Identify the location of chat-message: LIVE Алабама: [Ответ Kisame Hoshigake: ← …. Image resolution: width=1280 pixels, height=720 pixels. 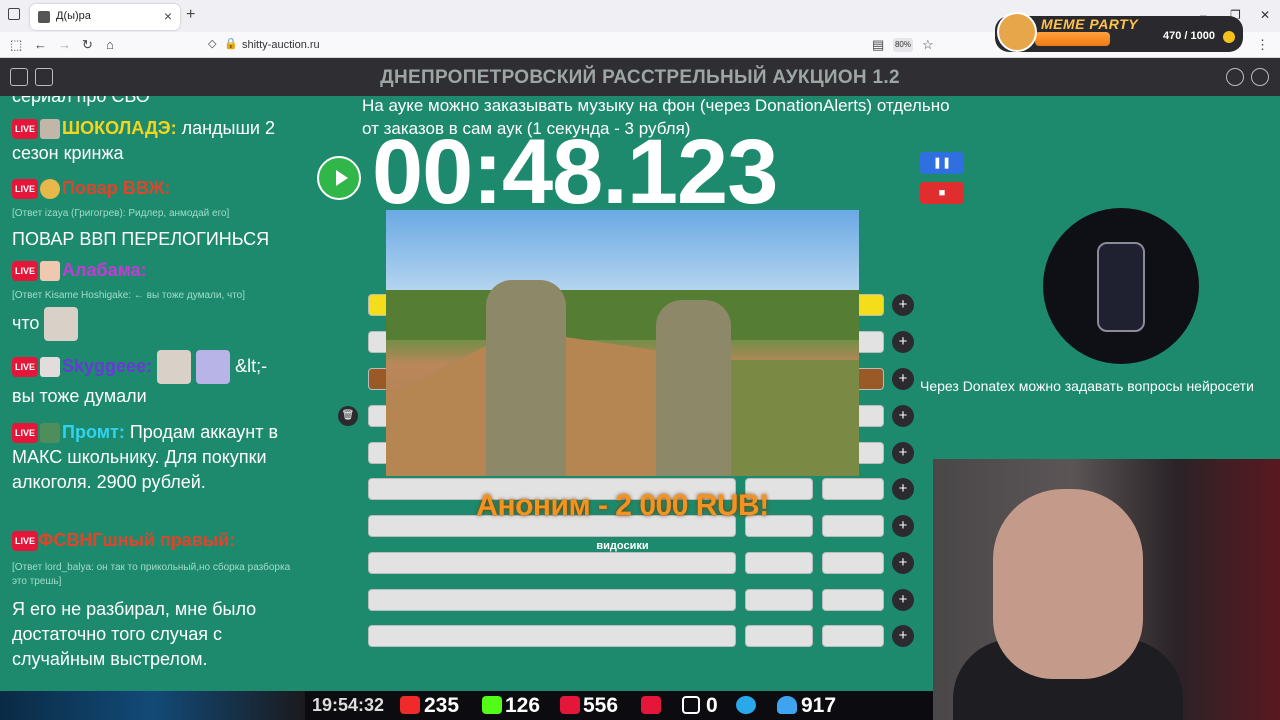
(157, 299).